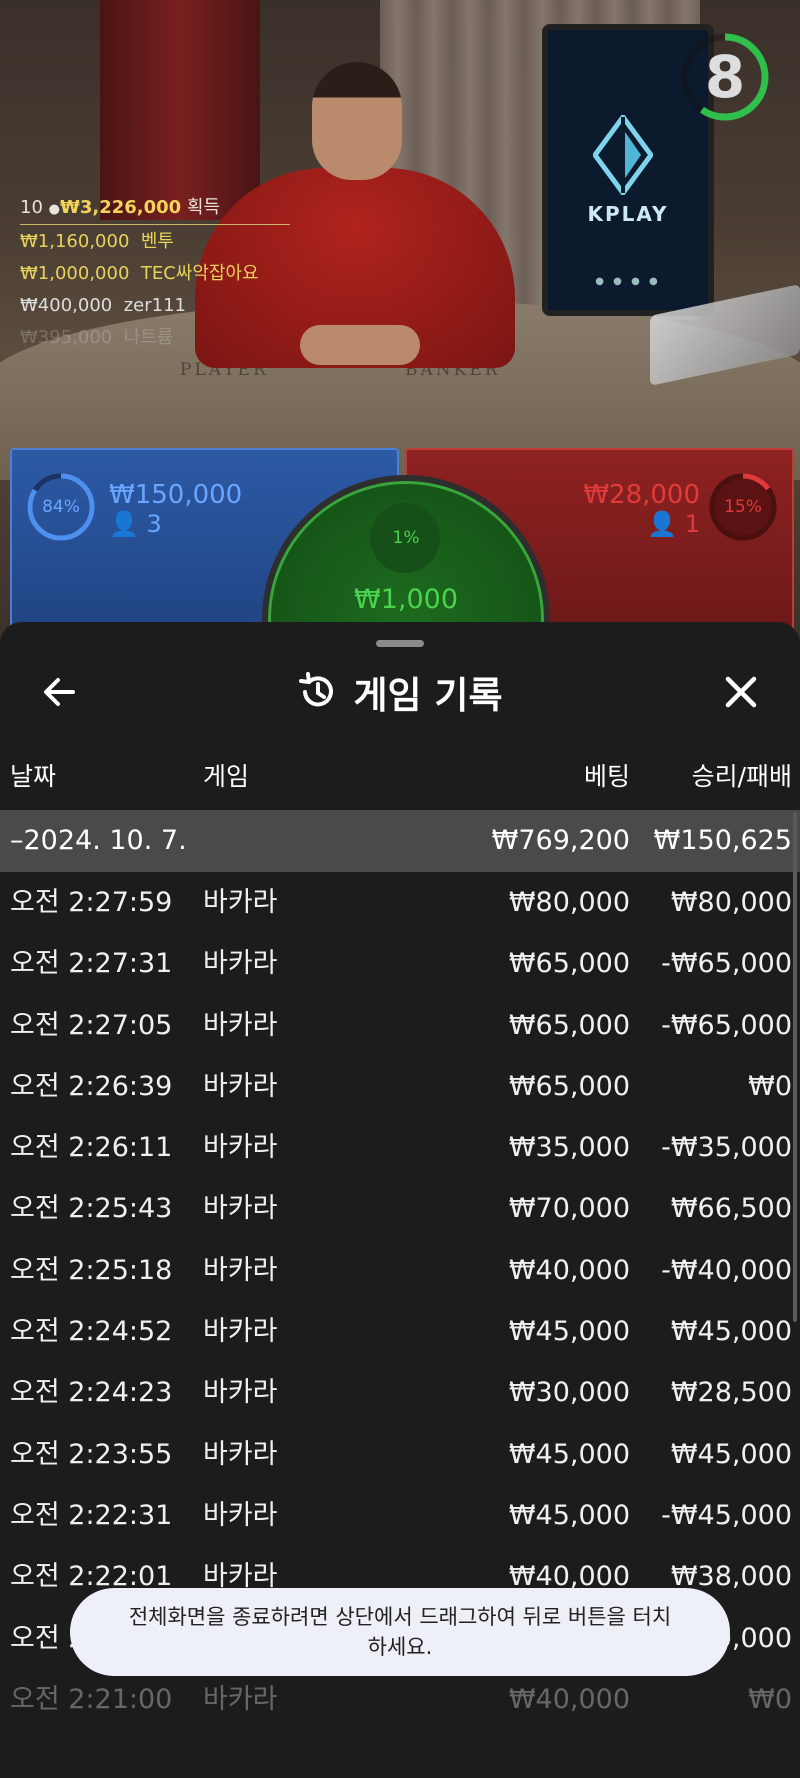 The width and height of the screenshot is (800, 1778). Describe the element at coordinates (91, 1086) in the screenshot. I see `row-time: 오전 2:26:39` at that location.